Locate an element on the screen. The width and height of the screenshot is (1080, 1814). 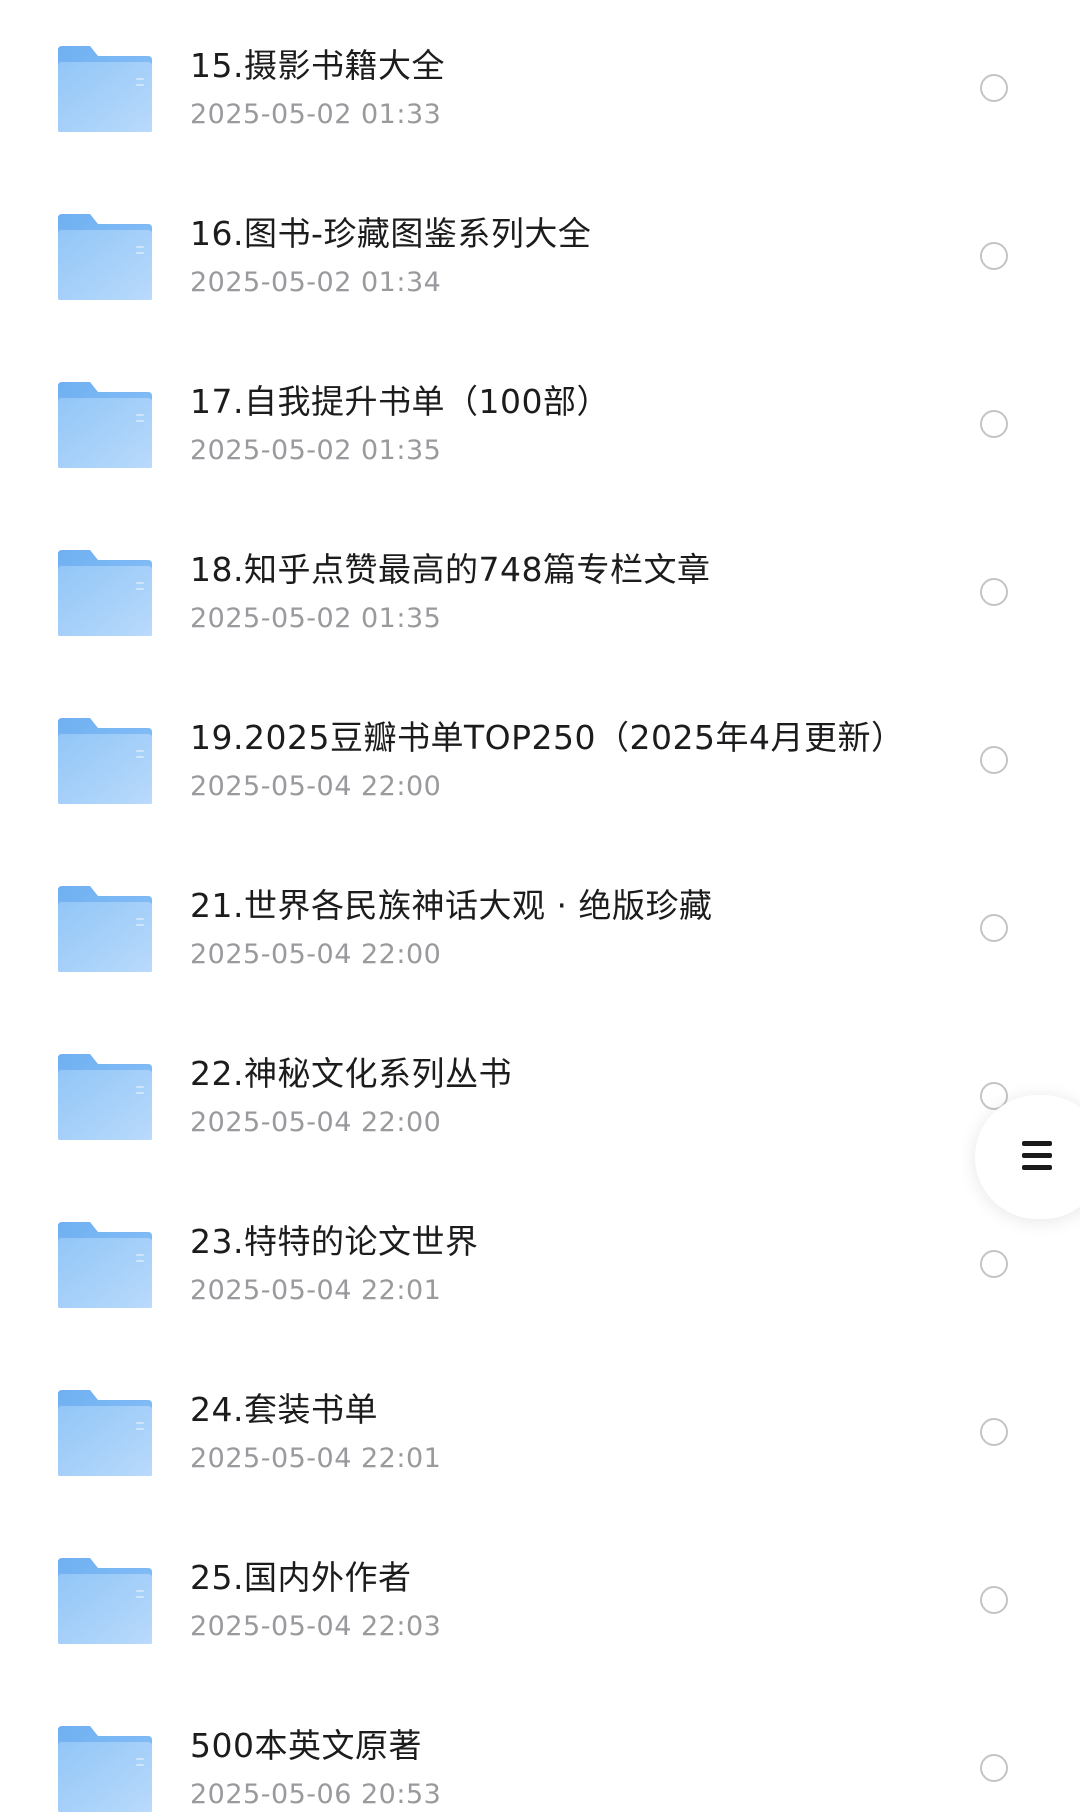
item-date: 2025-05-04 22:03 is located at coordinates (316, 1626).